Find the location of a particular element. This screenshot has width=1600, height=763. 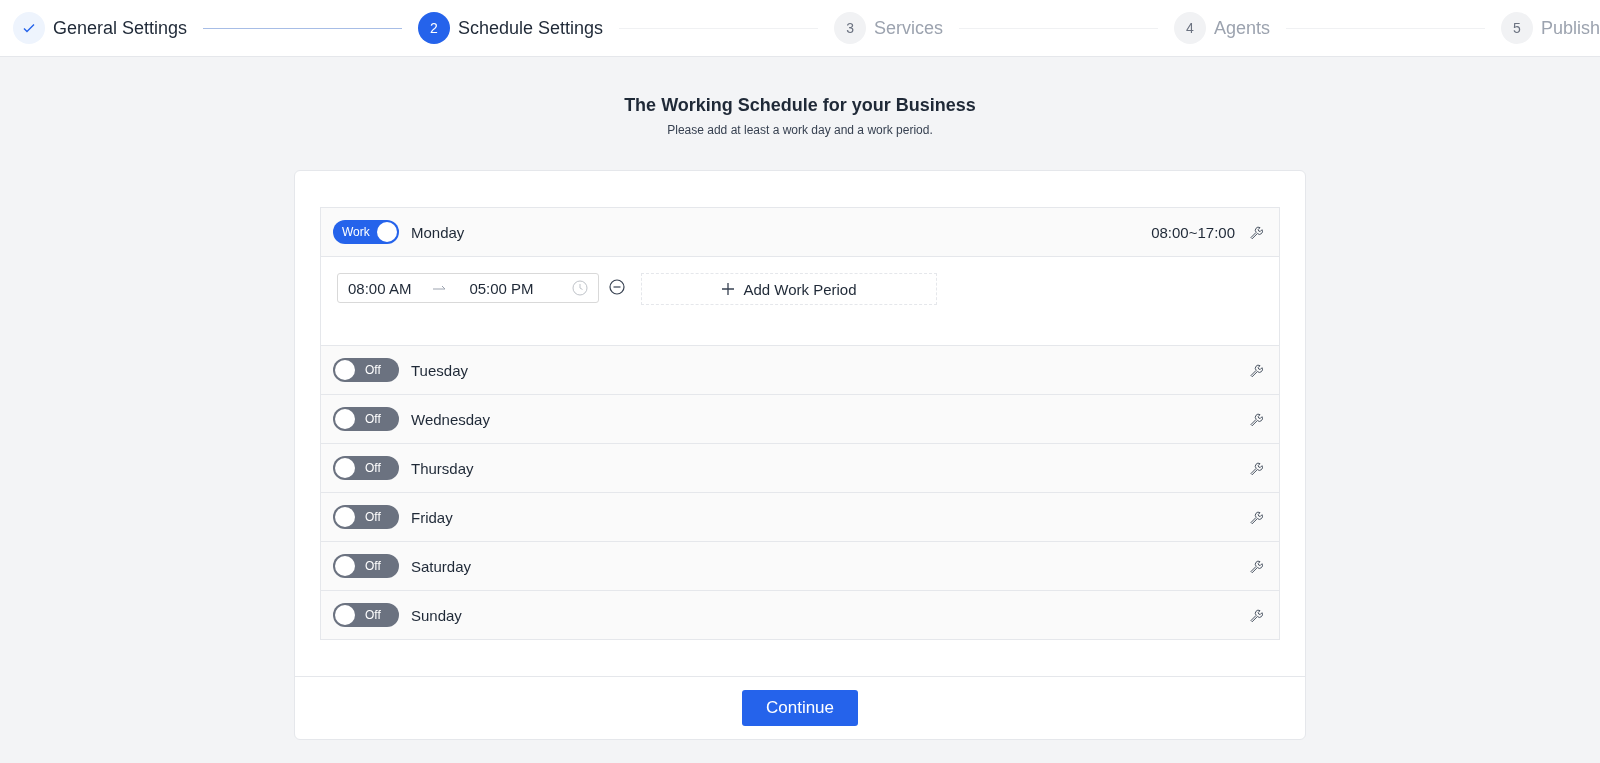

step-number: 5 is located at coordinates (1516, 28).